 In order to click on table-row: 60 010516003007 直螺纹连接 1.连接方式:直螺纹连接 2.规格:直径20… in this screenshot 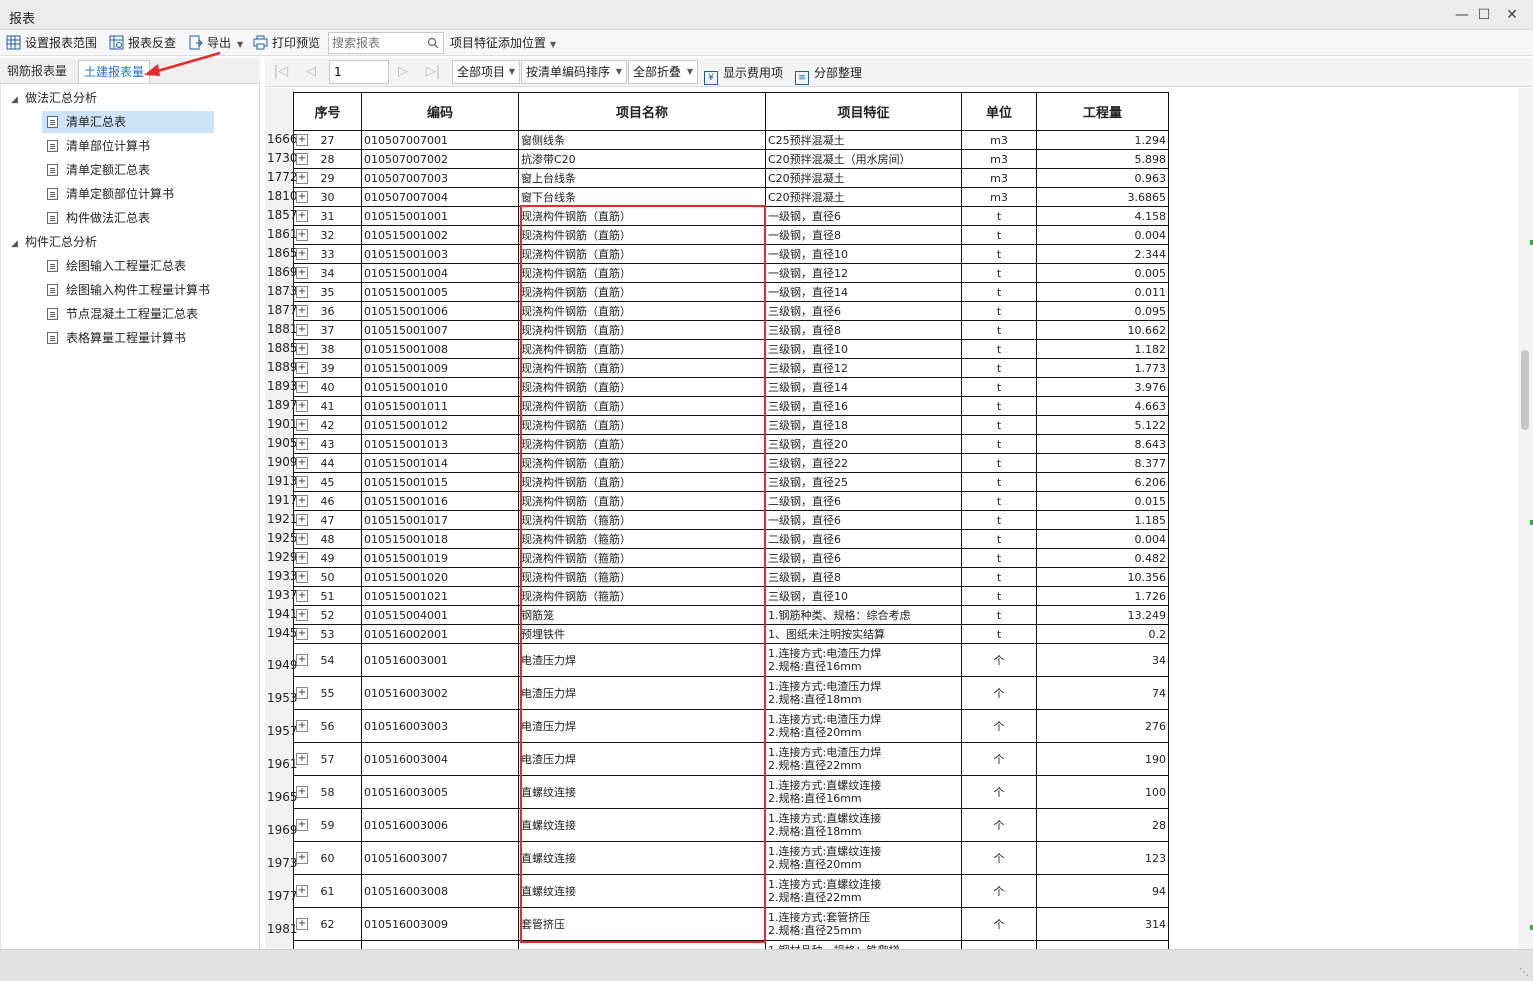, I will do `click(731, 858)`.